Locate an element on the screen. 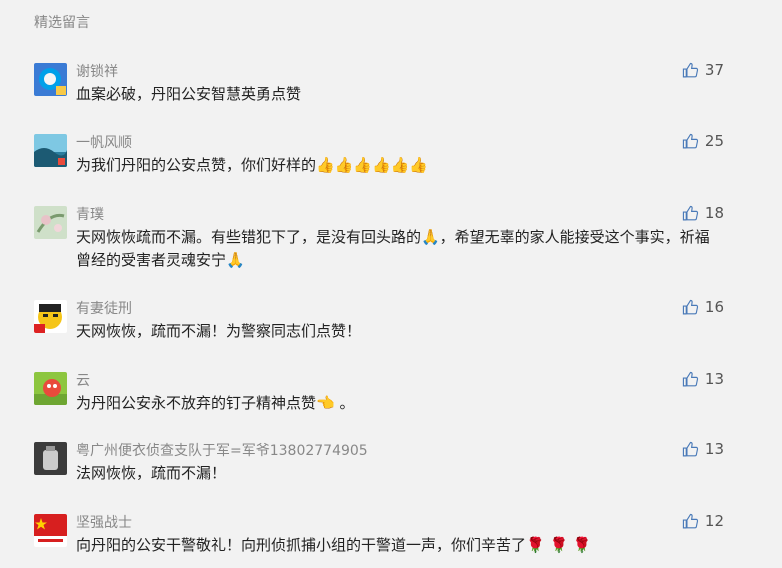  comment-nickname: 青璞 is located at coordinates (90, 214).